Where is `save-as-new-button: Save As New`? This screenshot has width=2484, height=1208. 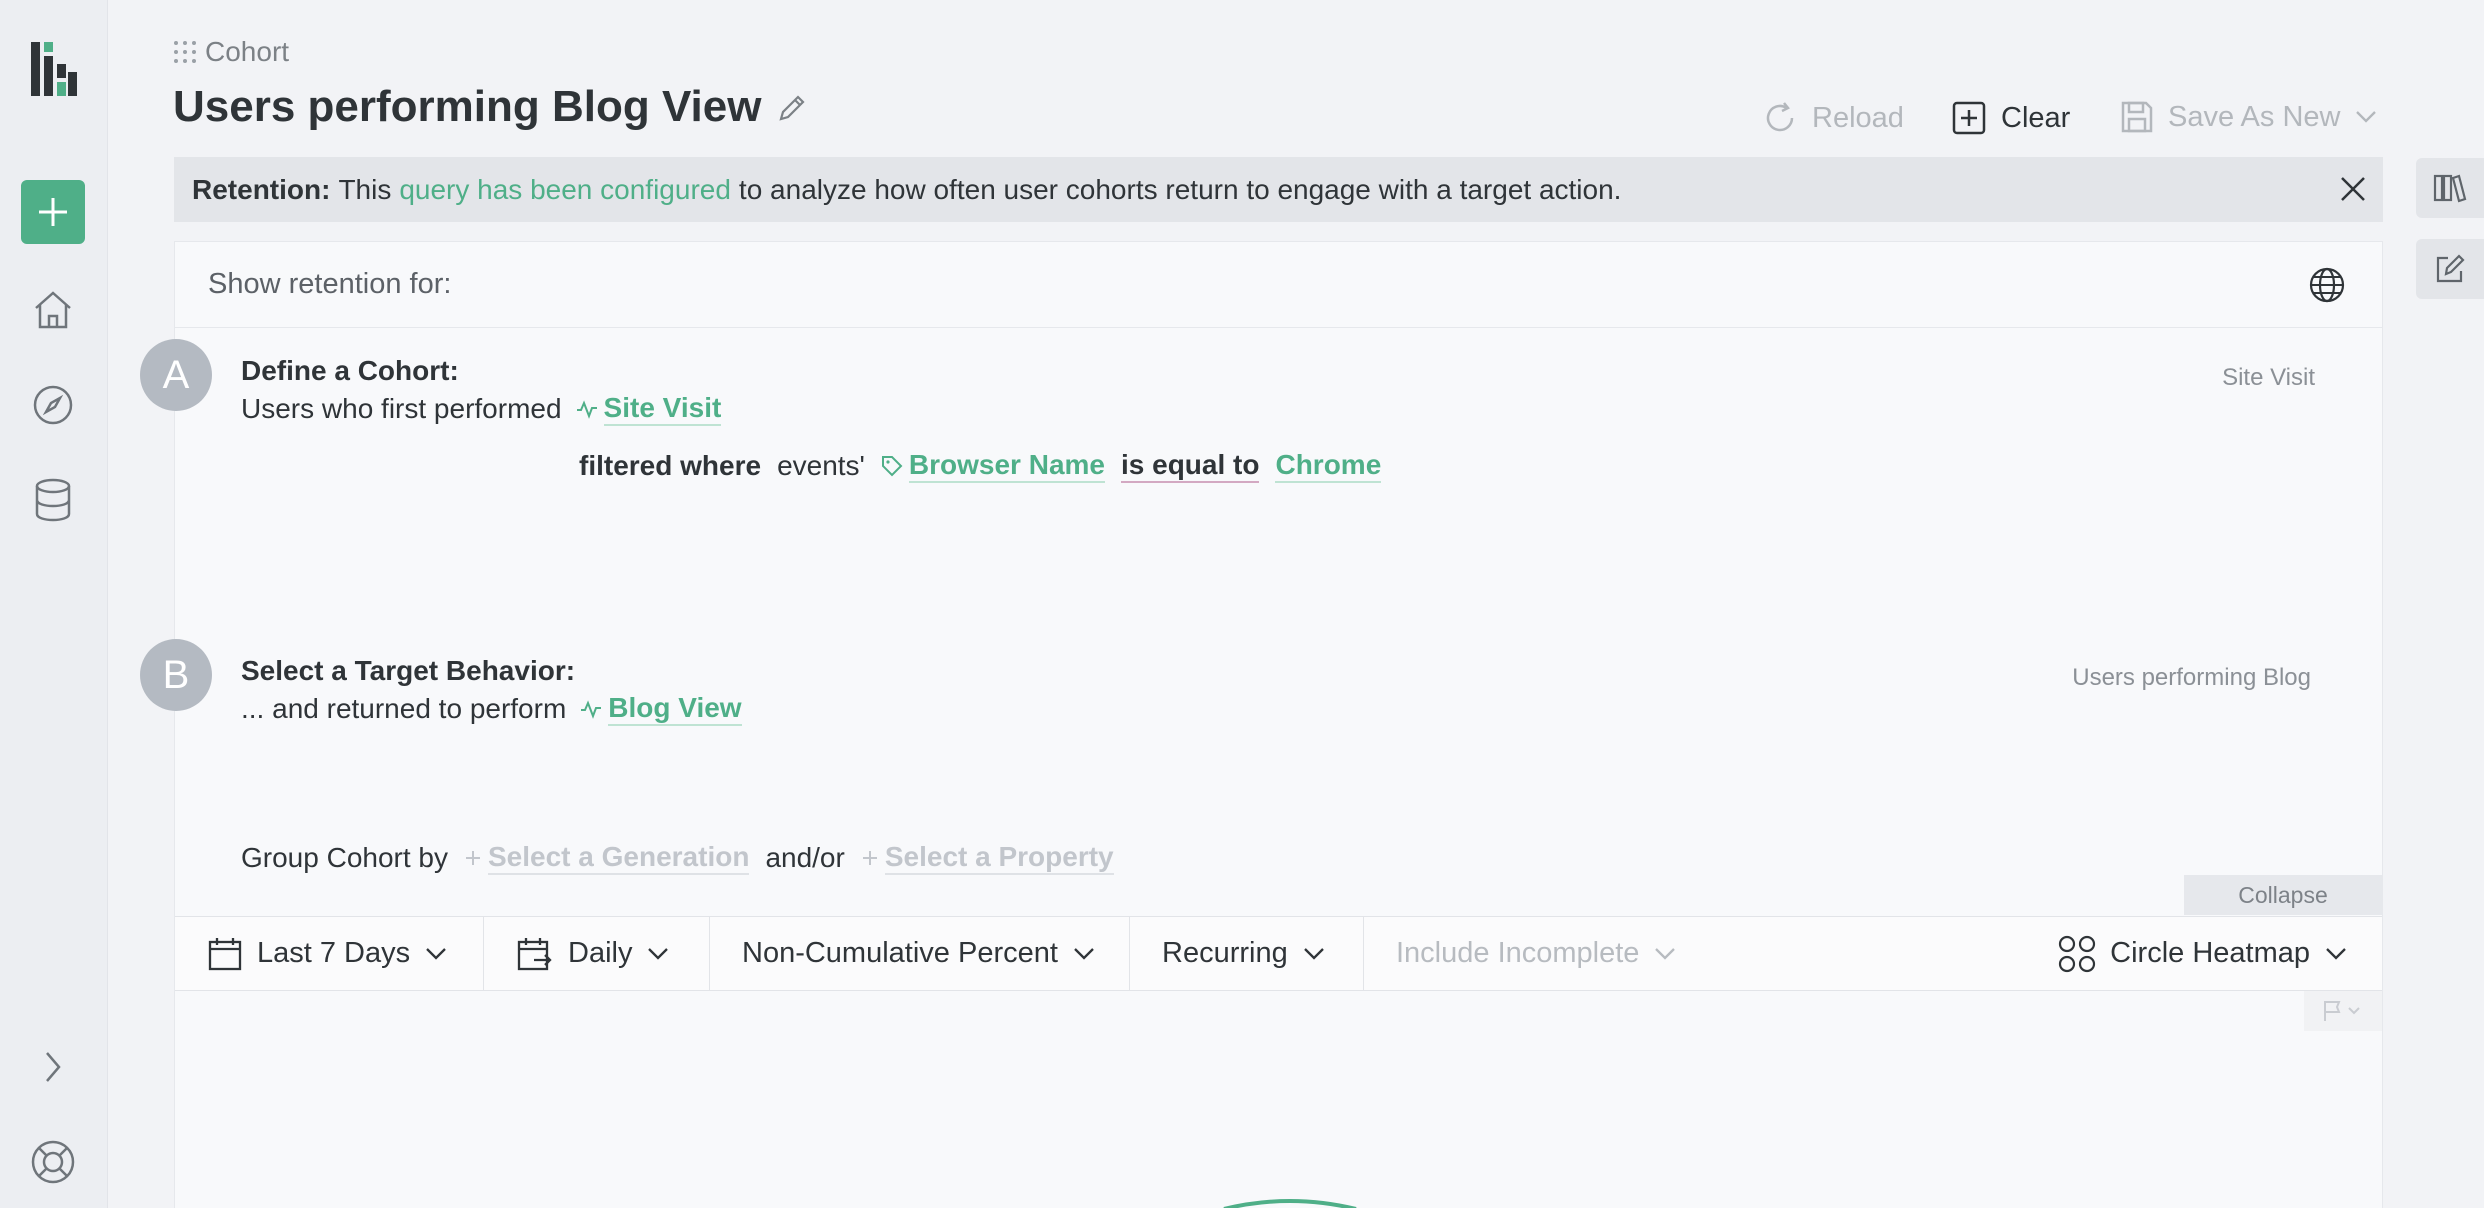 save-as-new-button: Save As New is located at coordinates (2249, 117).